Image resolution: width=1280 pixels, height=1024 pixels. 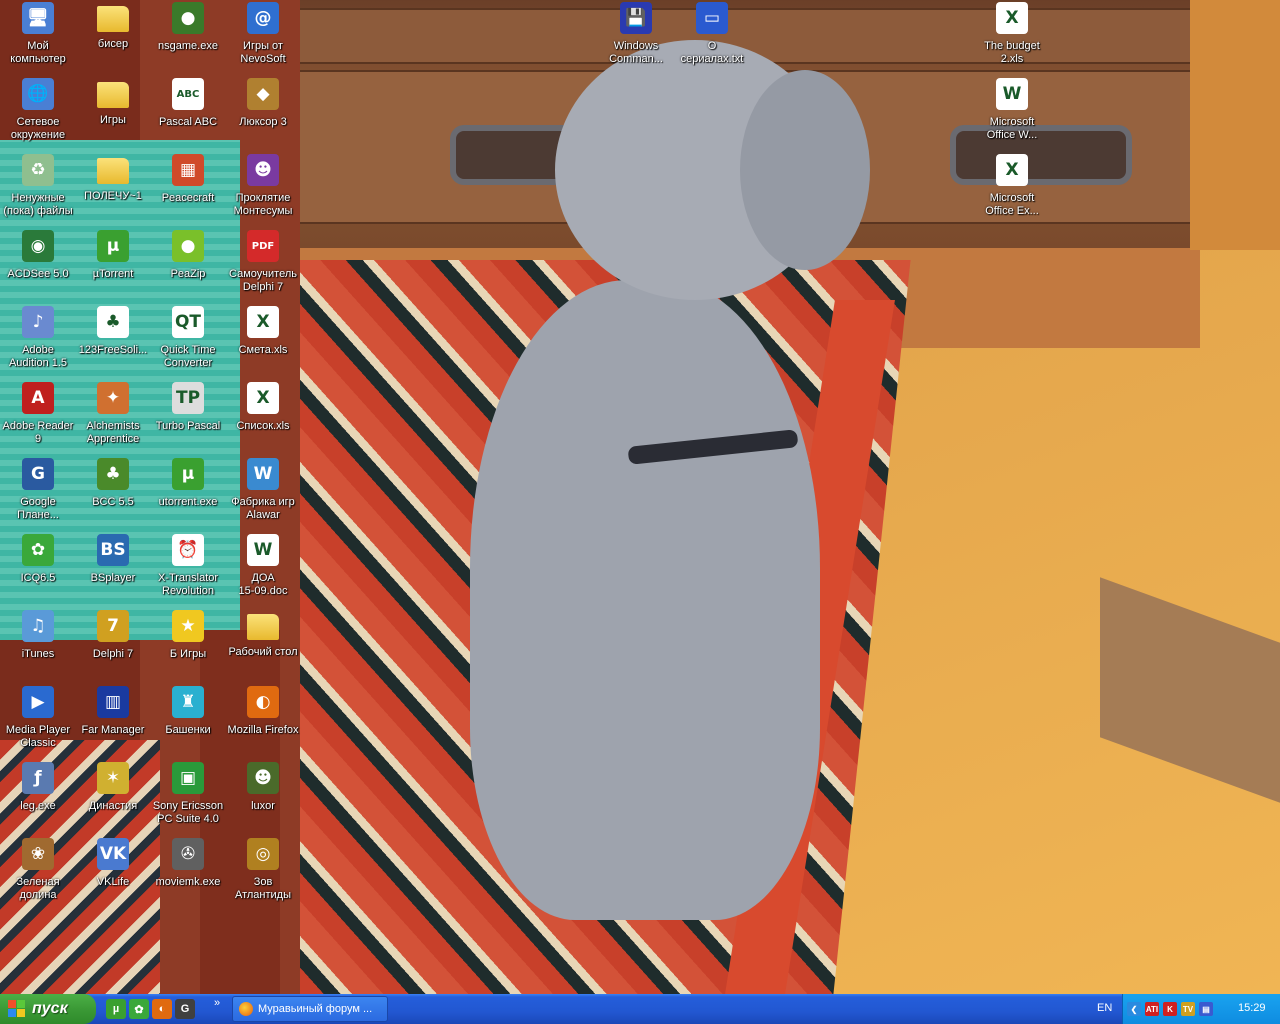 What do you see at coordinates (116, 1009) in the screenshot?
I see `utorrent-quick-icon: µ` at bounding box center [116, 1009].